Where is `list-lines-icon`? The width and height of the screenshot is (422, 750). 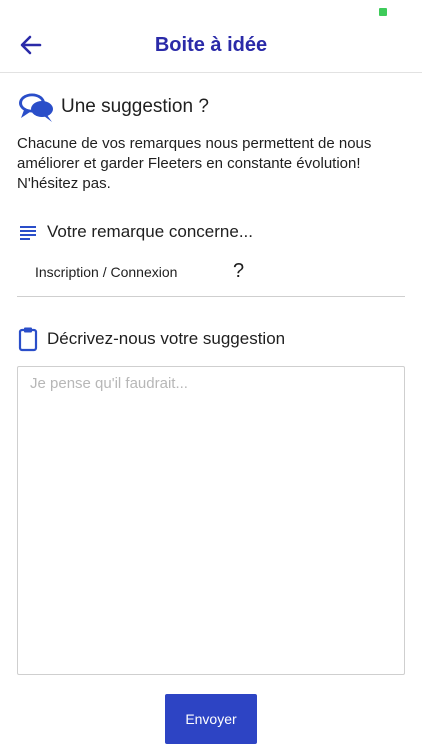 list-lines-icon is located at coordinates (28, 233).